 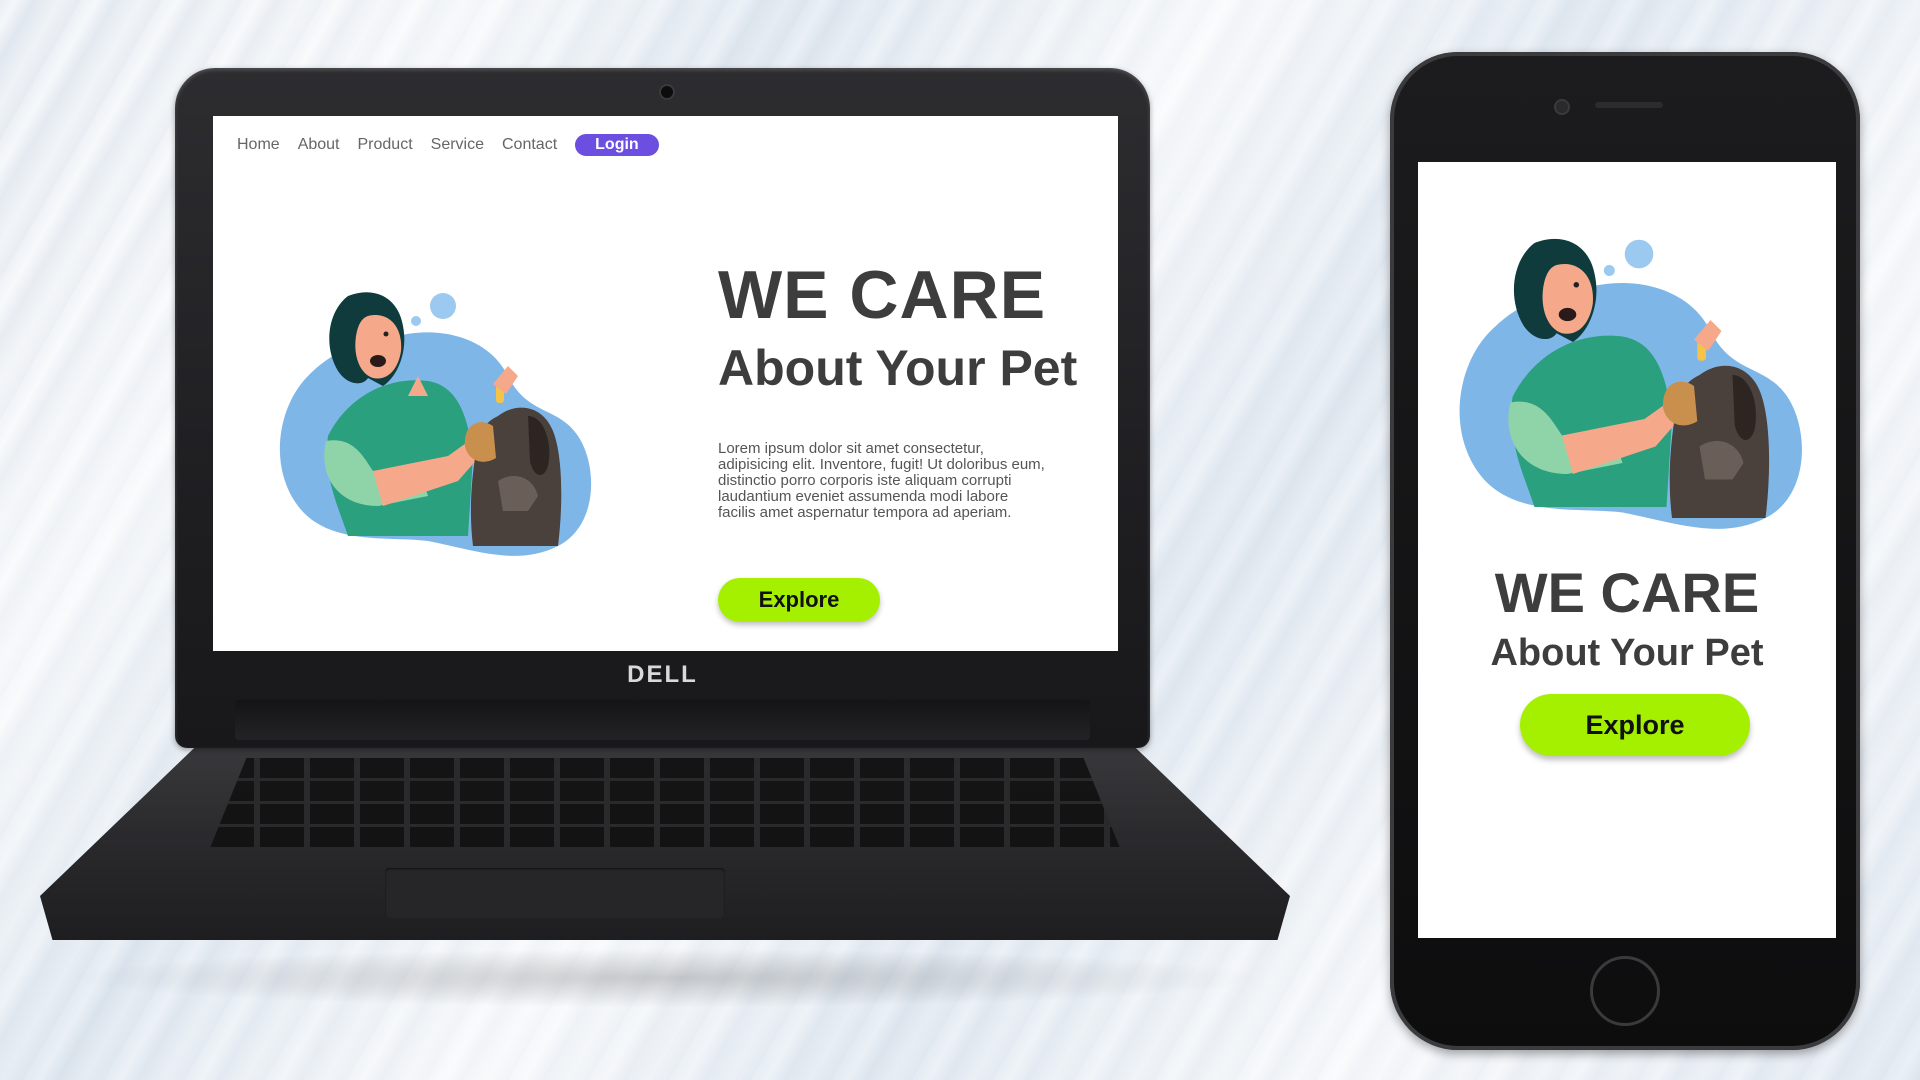 I want to click on nav-product: Product, so click(x=385, y=145).